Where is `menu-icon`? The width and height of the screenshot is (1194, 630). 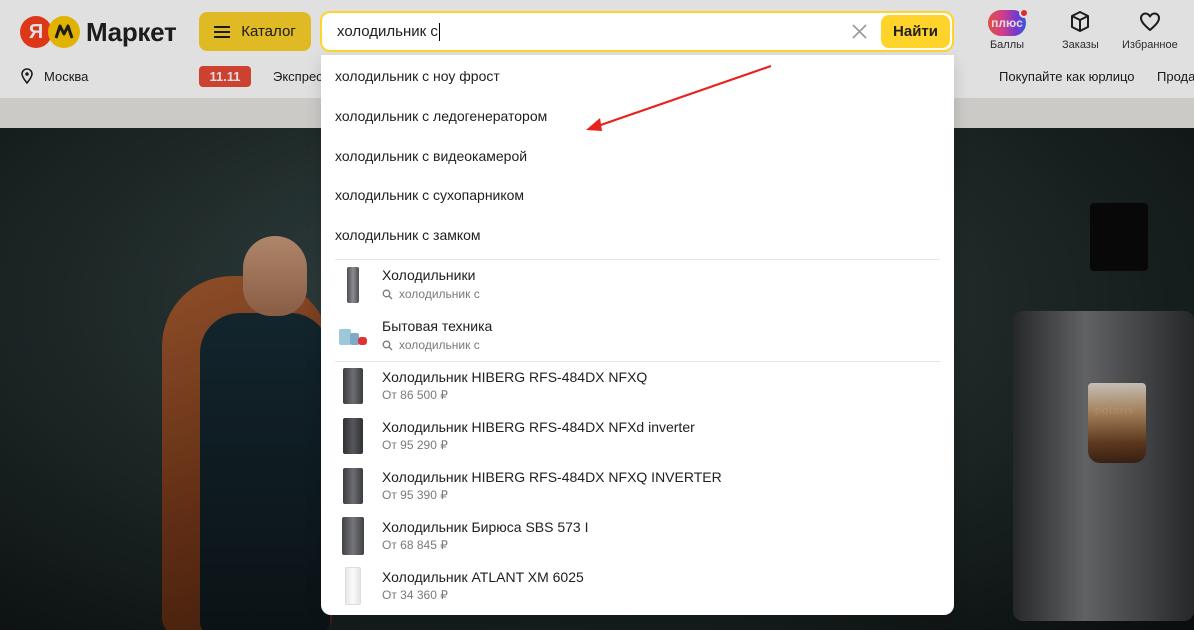
menu-icon is located at coordinates (222, 31).